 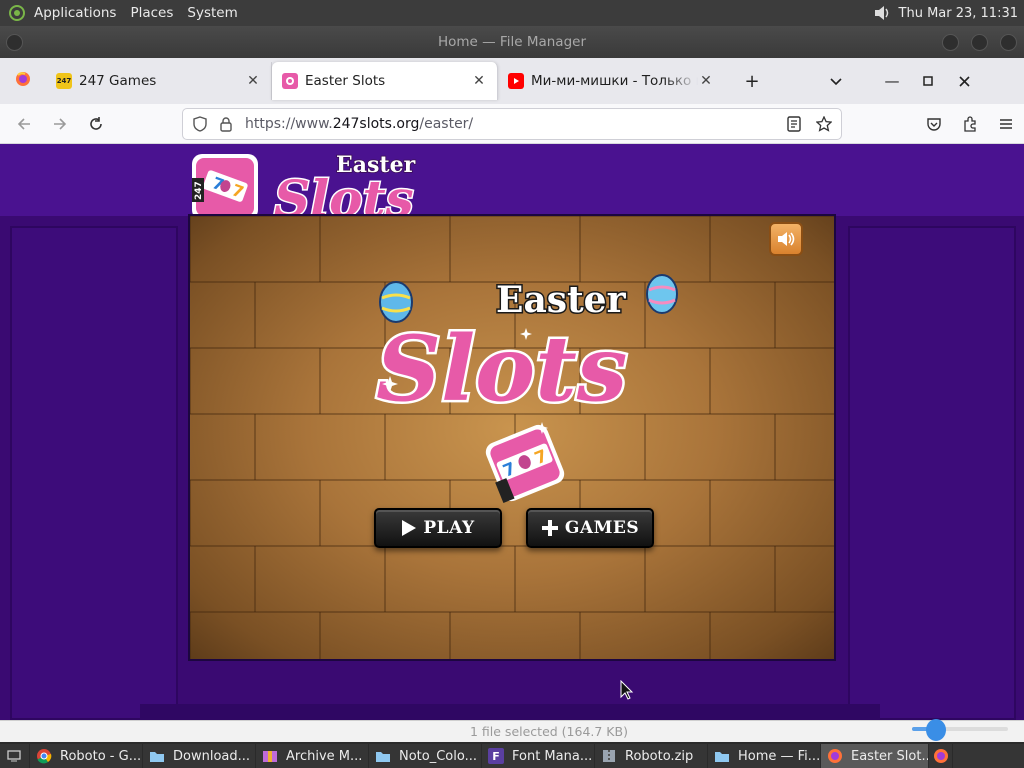 What do you see at coordinates (928, 81) in the screenshot?
I see `maximize-icon` at bounding box center [928, 81].